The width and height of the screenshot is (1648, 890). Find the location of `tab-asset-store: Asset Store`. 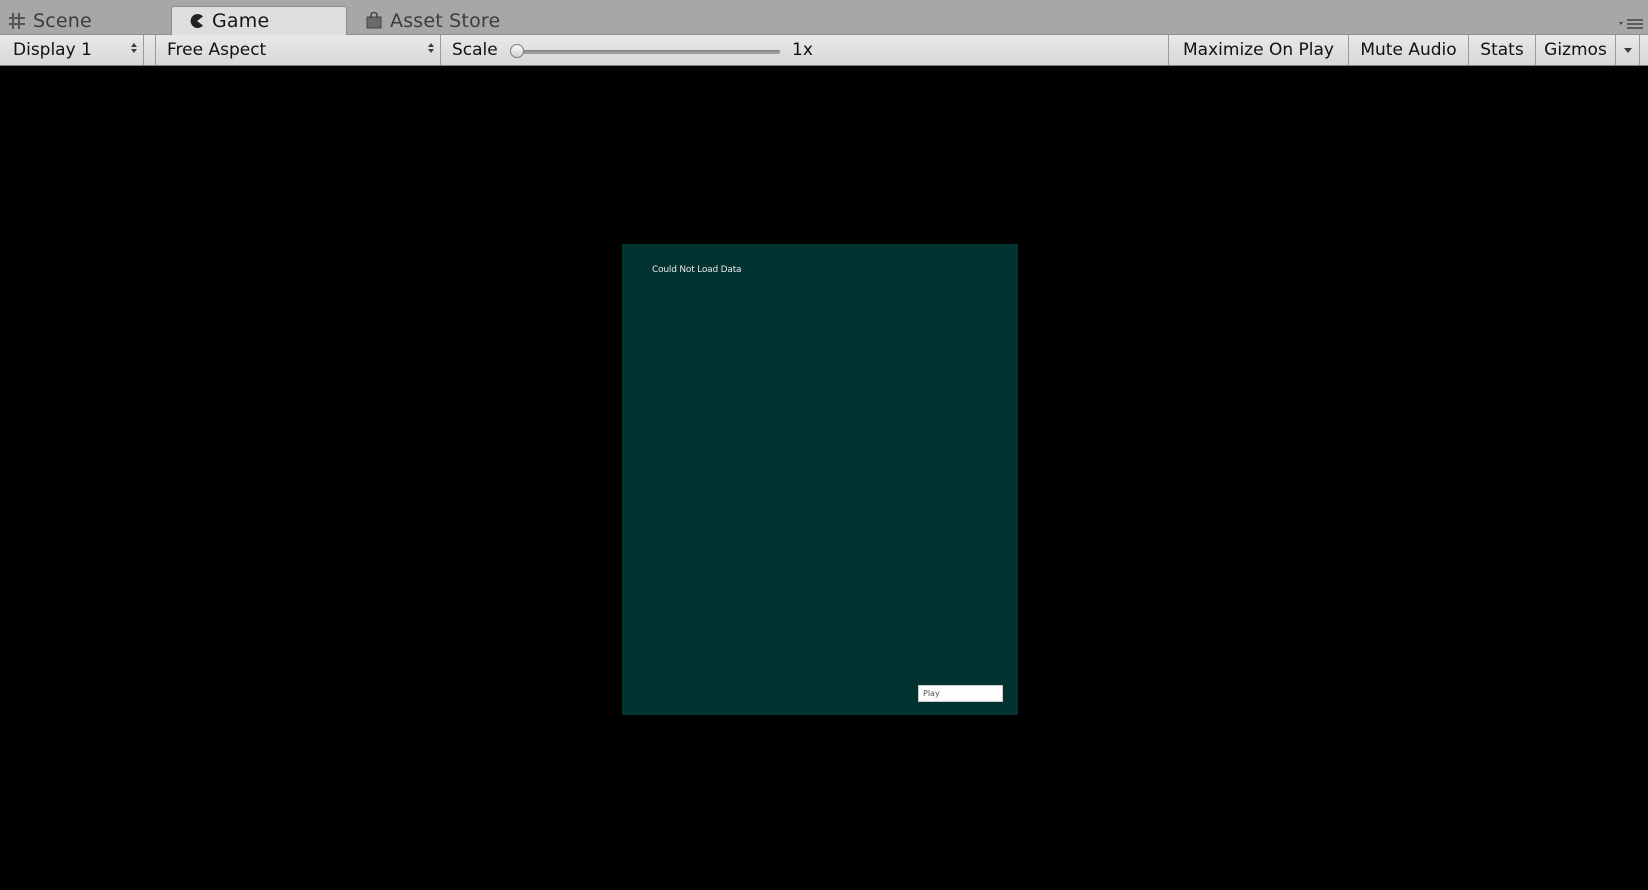

tab-asset-store: Asset Store is located at coordinates (450, 20).